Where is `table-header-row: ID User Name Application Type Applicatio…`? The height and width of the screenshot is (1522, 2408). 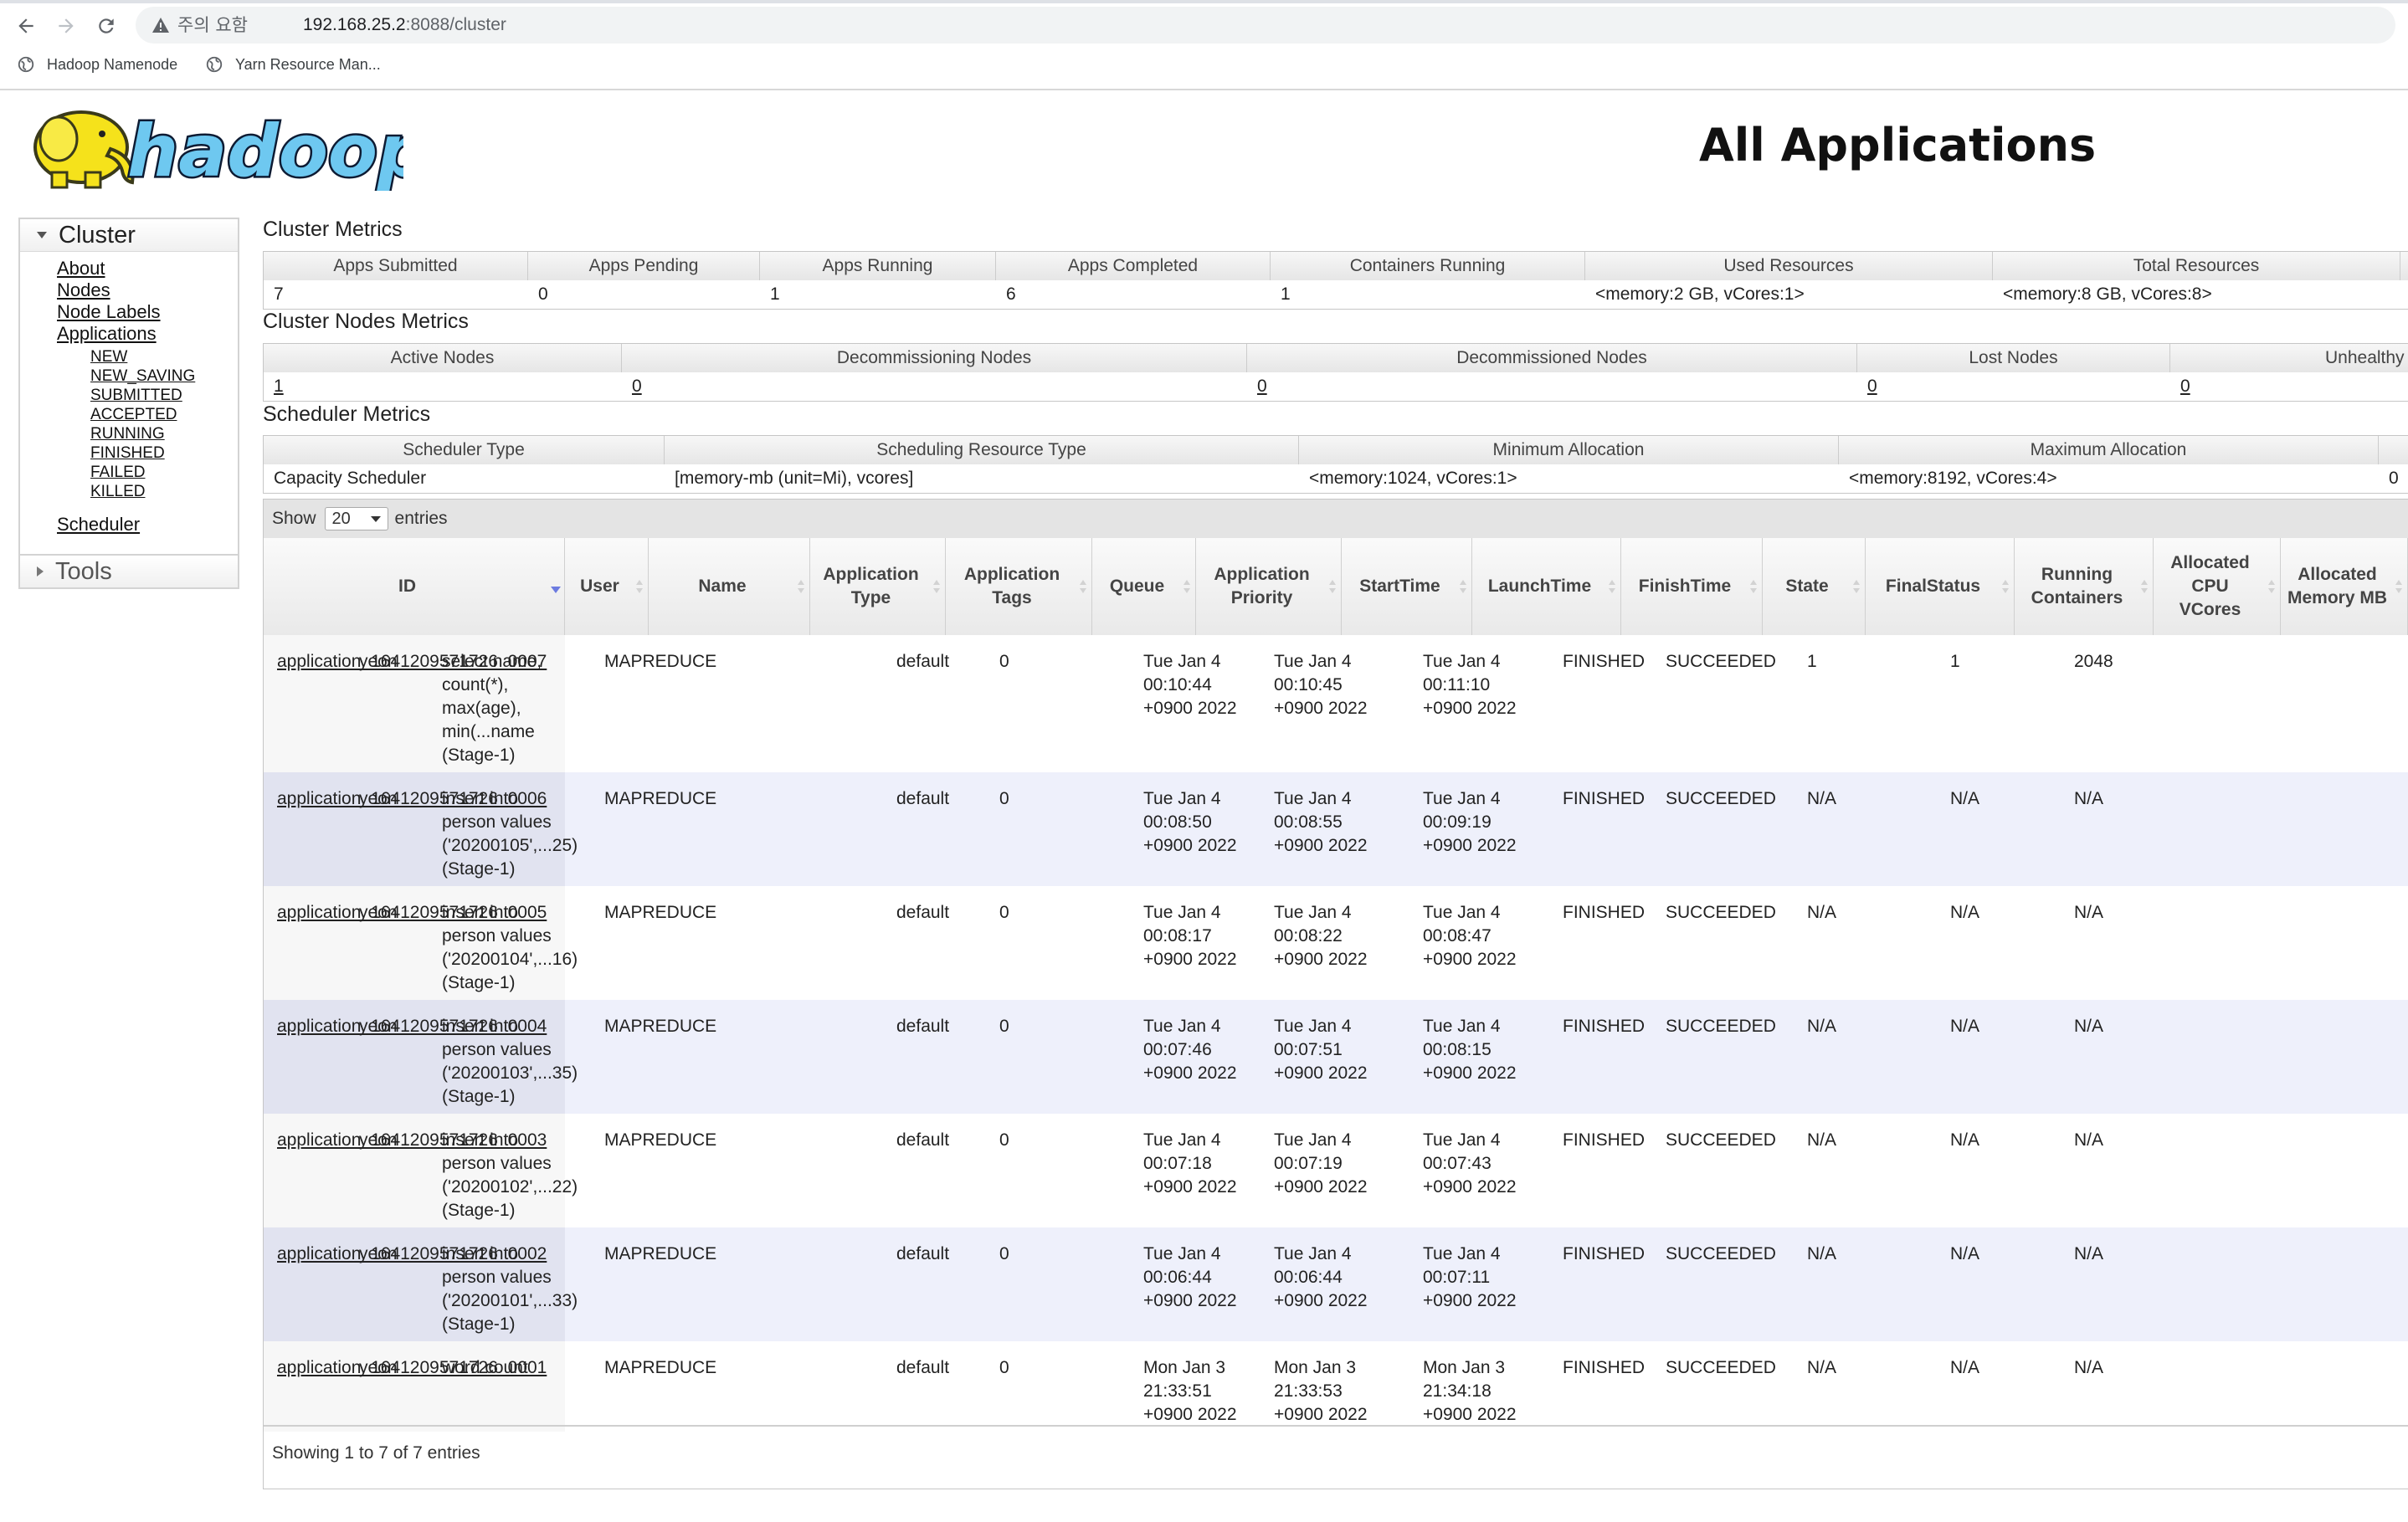 table-header-row: ID User Name Application Type Applicatio… is located at coordinates (1336, 587).